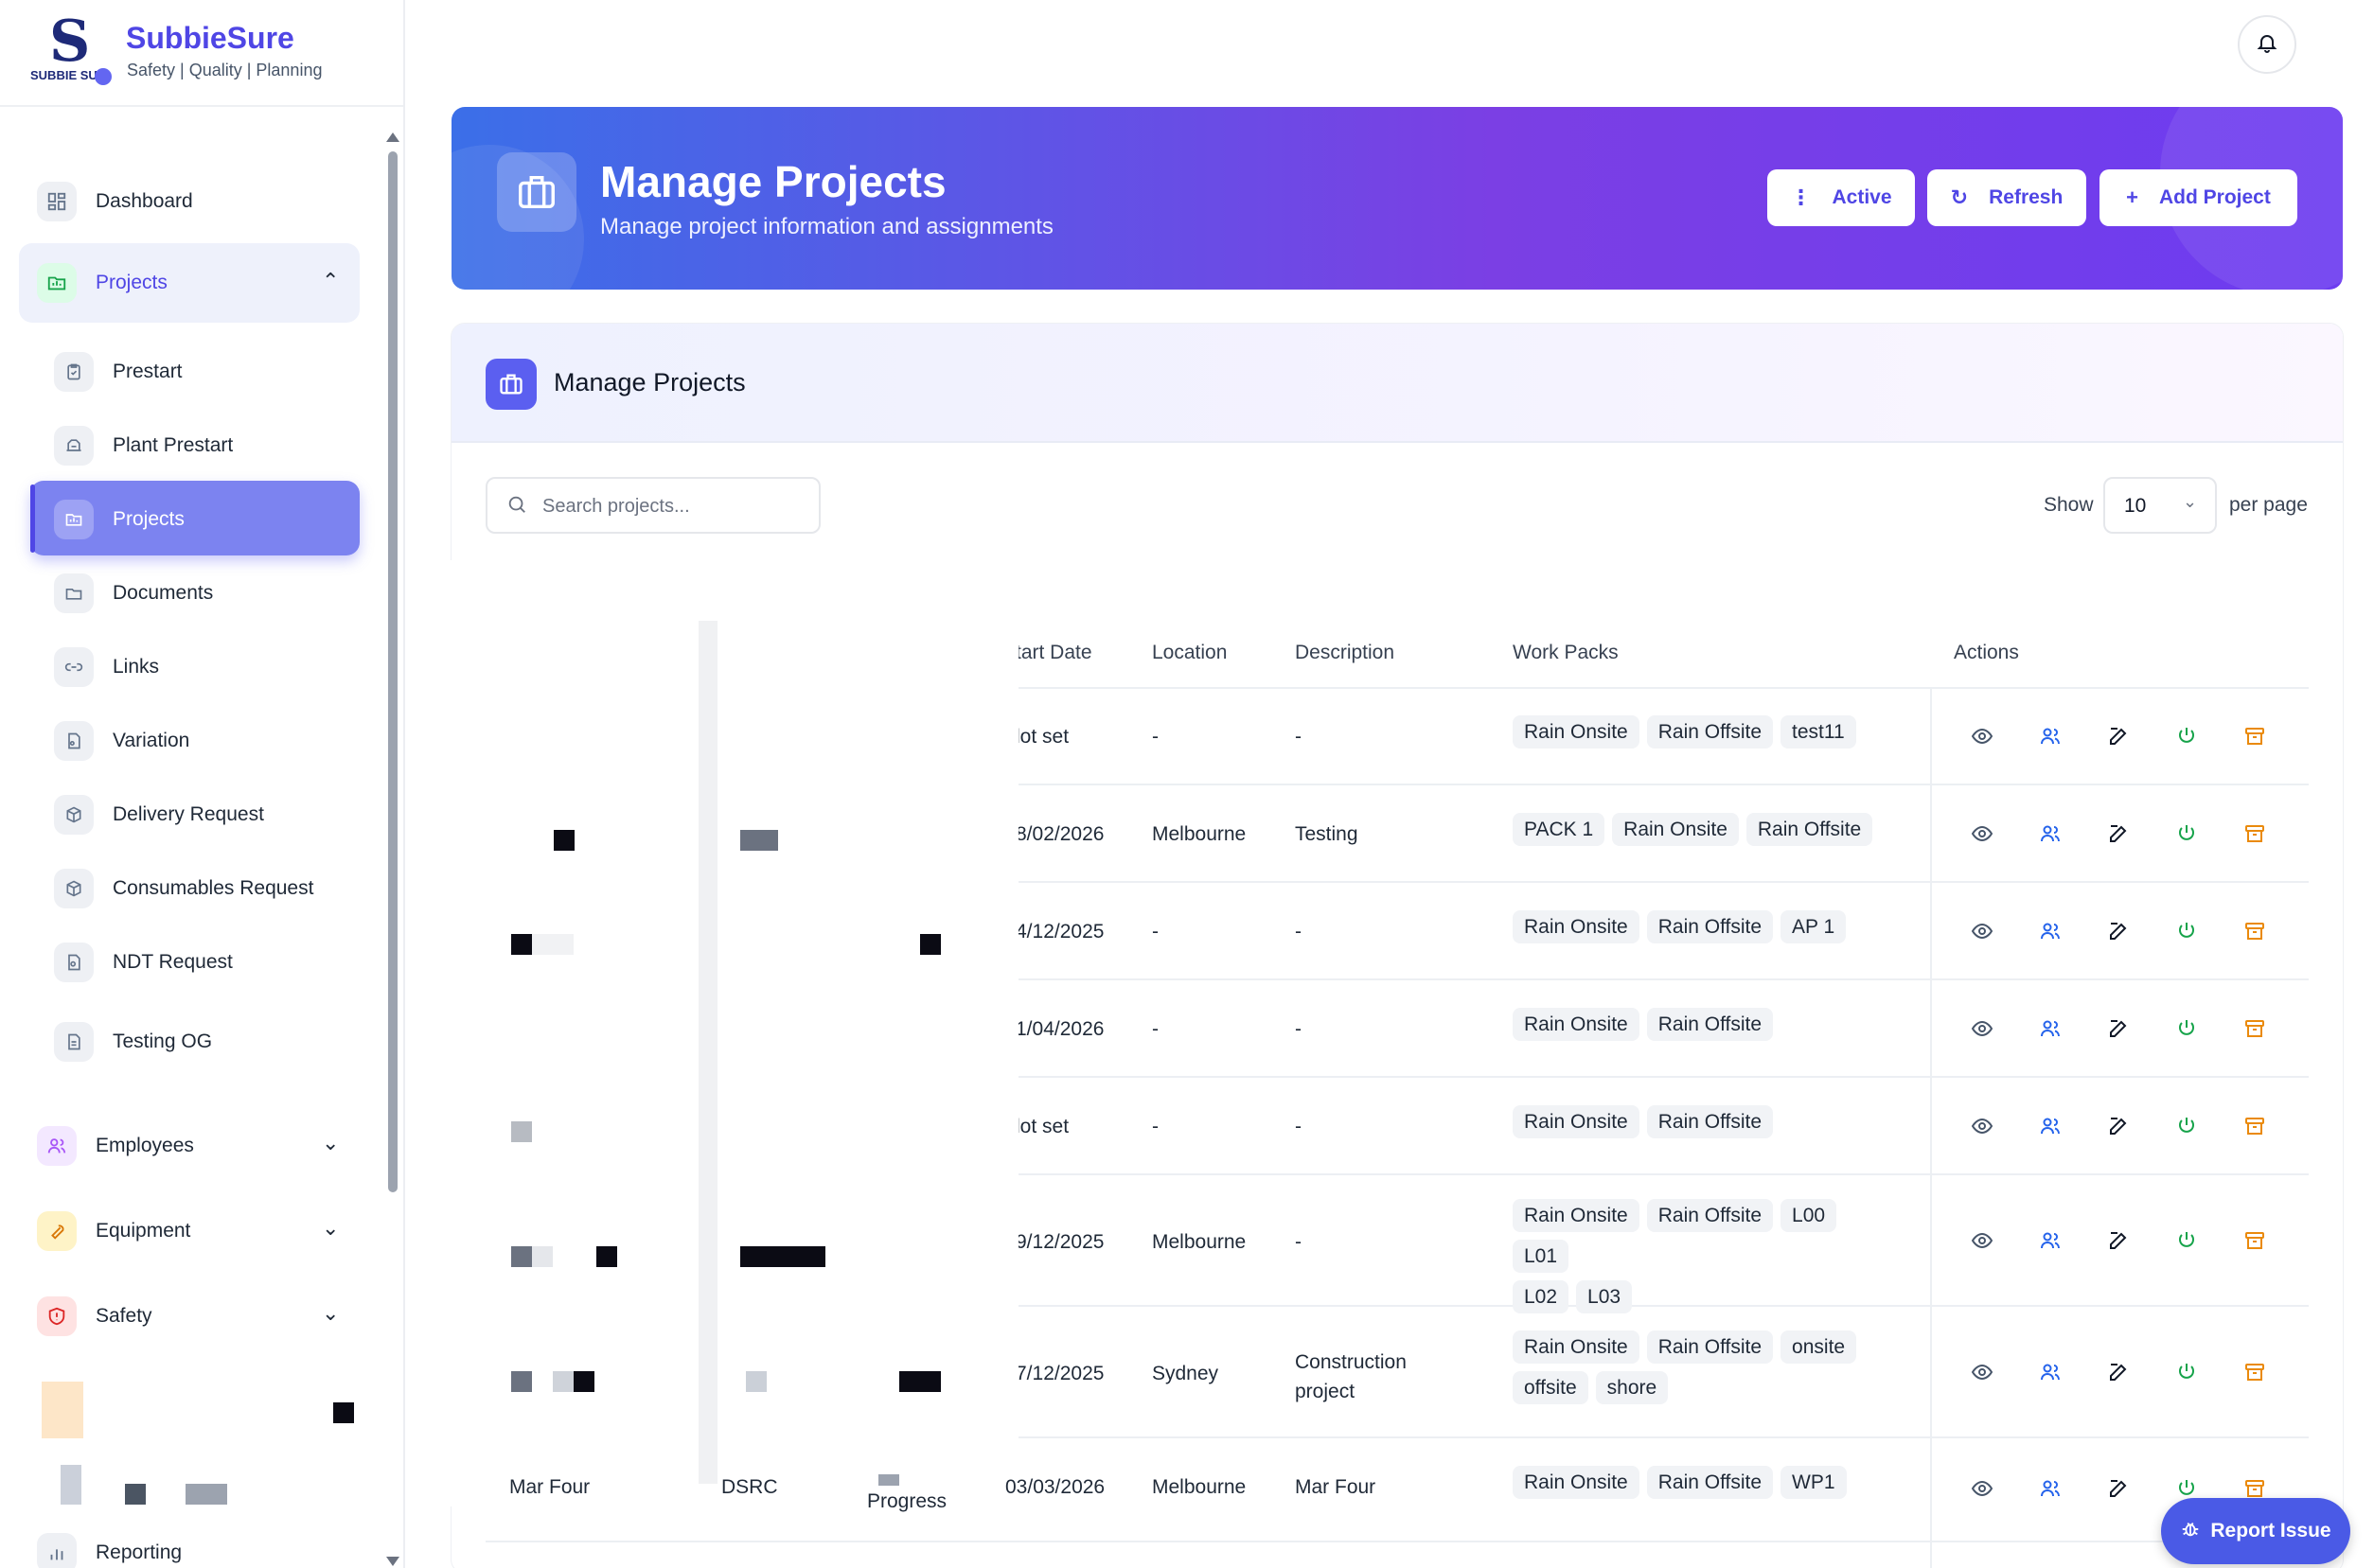 This screenshot has height=1568, width=2374. I want to click on pixel-artifact, so click(71, 1485).